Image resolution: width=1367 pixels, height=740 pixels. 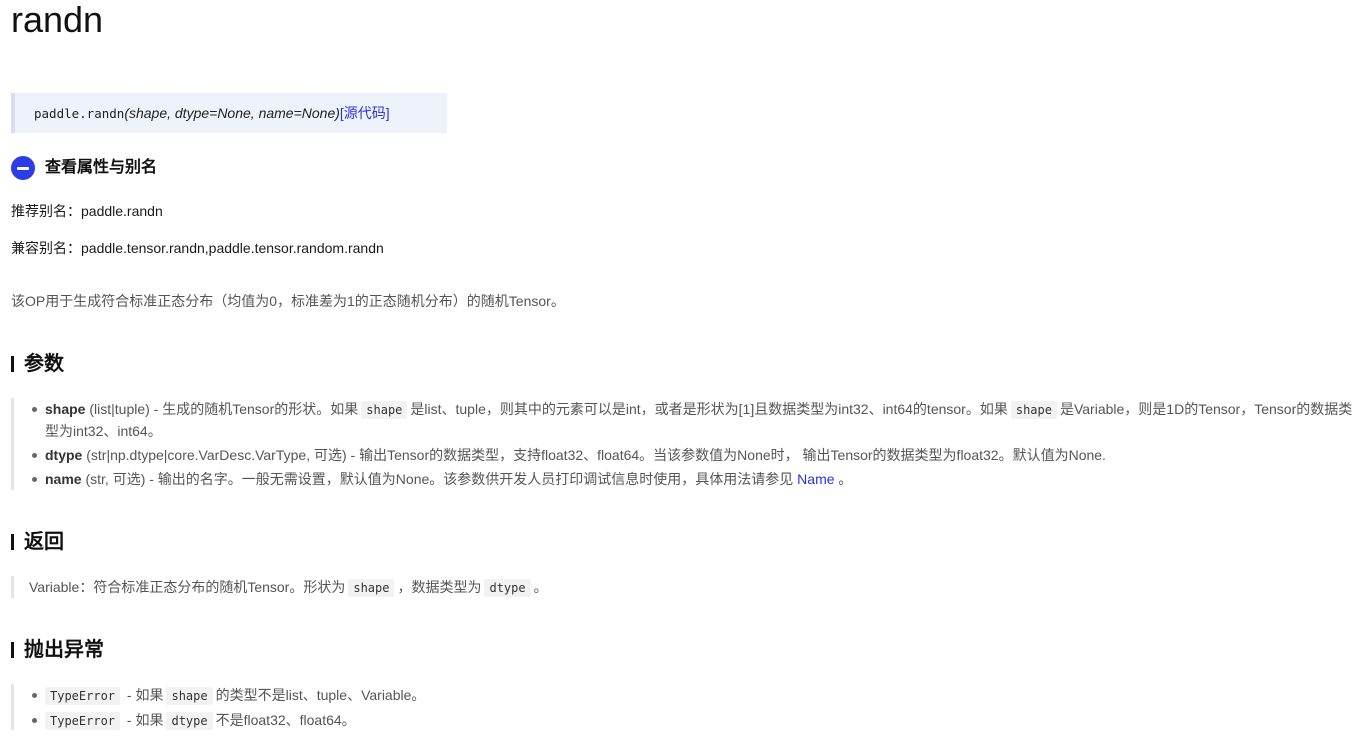 I want to click on params-heading: 参数, so click(x=44, y=364).